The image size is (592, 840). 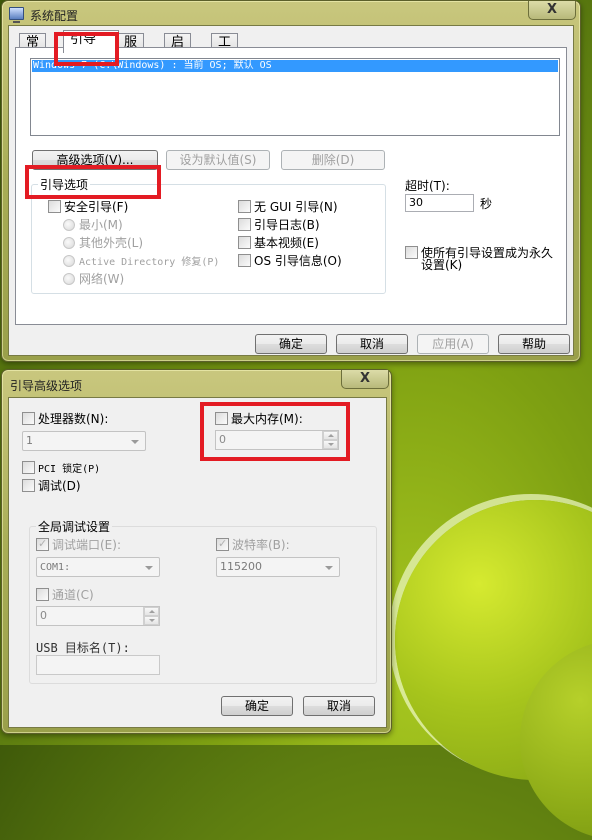 What do you see at coordinates (73, 595) in the screenshot?
I see `checkbox-label: 通道(C)` at bounding box center [73, 595].